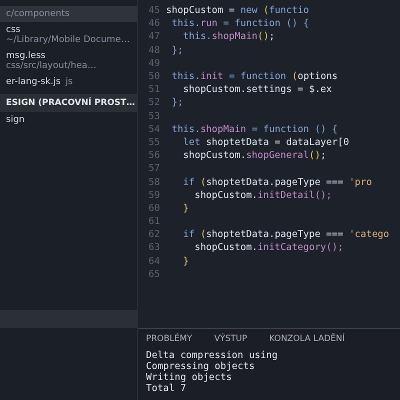 The height and width of the screenshot is (400, 400). I want to click on code-line: if (shoptetData.pageType === 'catego, so click(286, 234).